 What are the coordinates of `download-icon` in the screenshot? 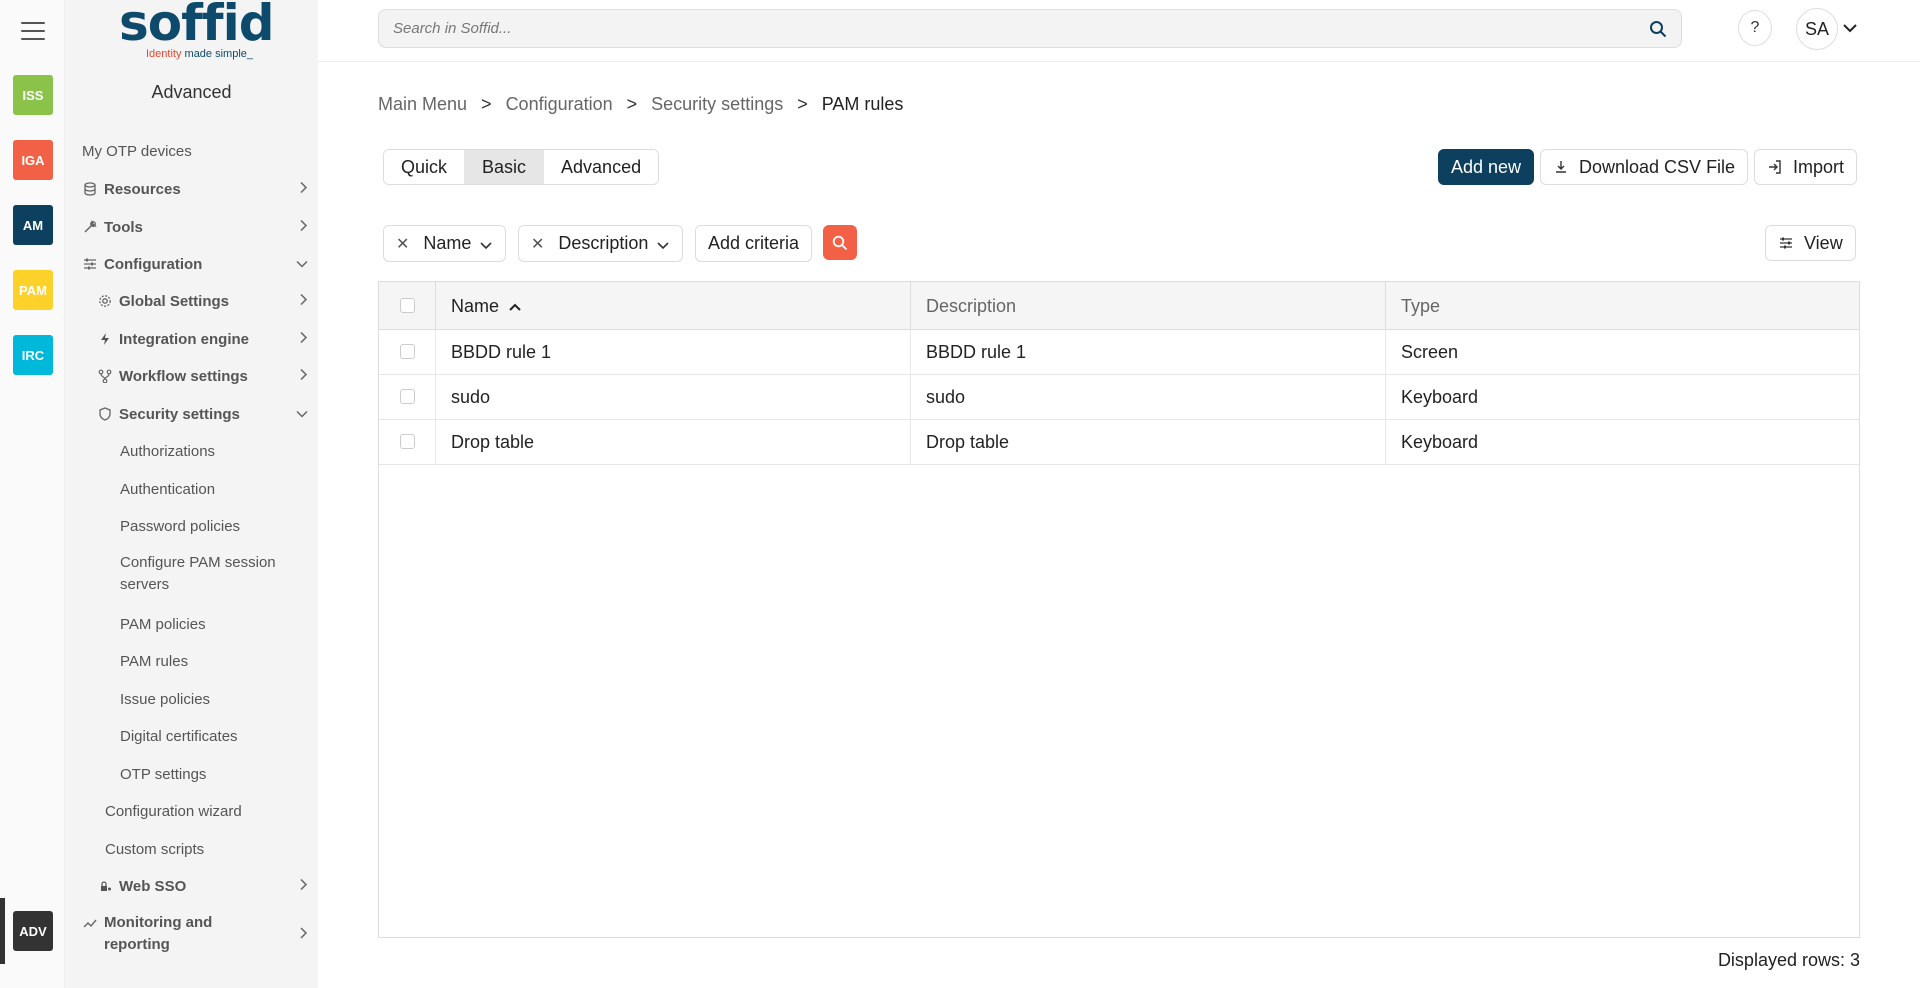 It's located at (1561, 167).